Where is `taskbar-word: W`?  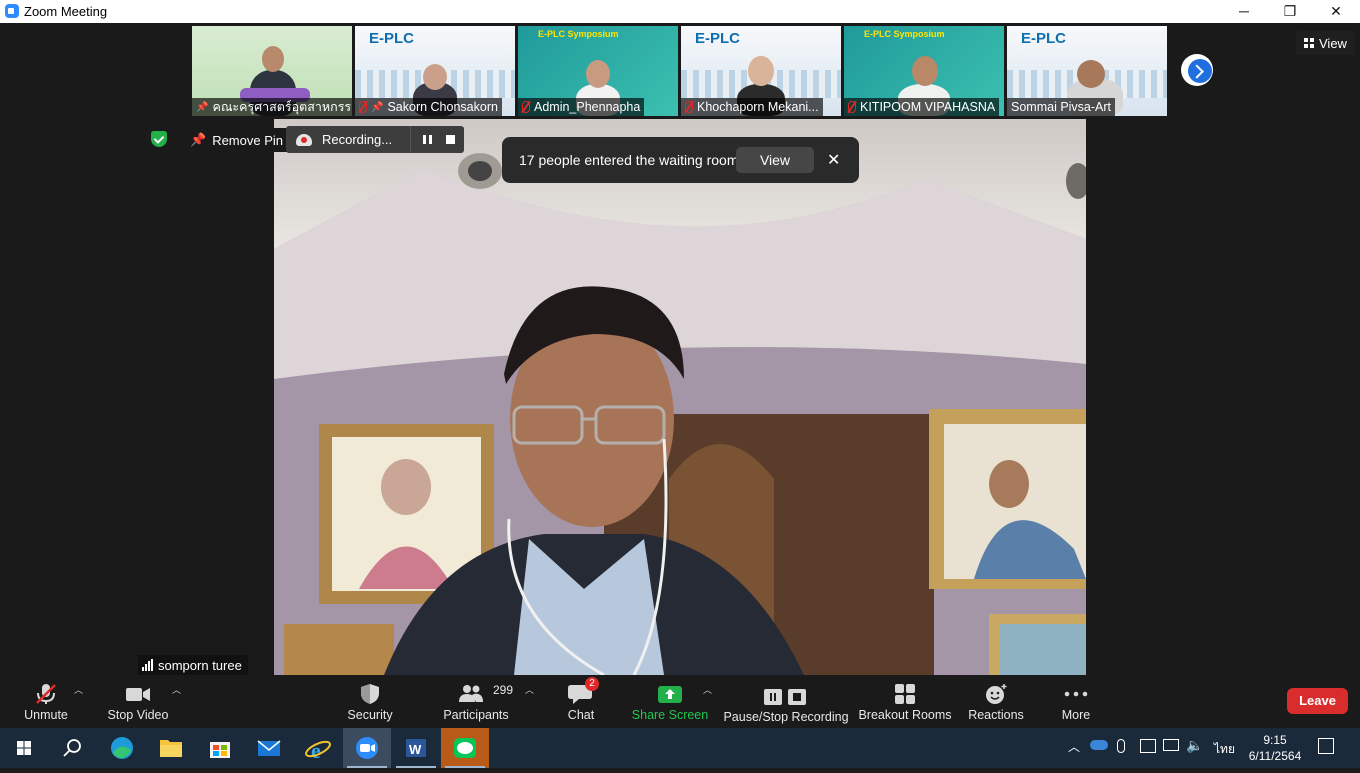 taskbar-word: W is located at coordinates (416, 748).